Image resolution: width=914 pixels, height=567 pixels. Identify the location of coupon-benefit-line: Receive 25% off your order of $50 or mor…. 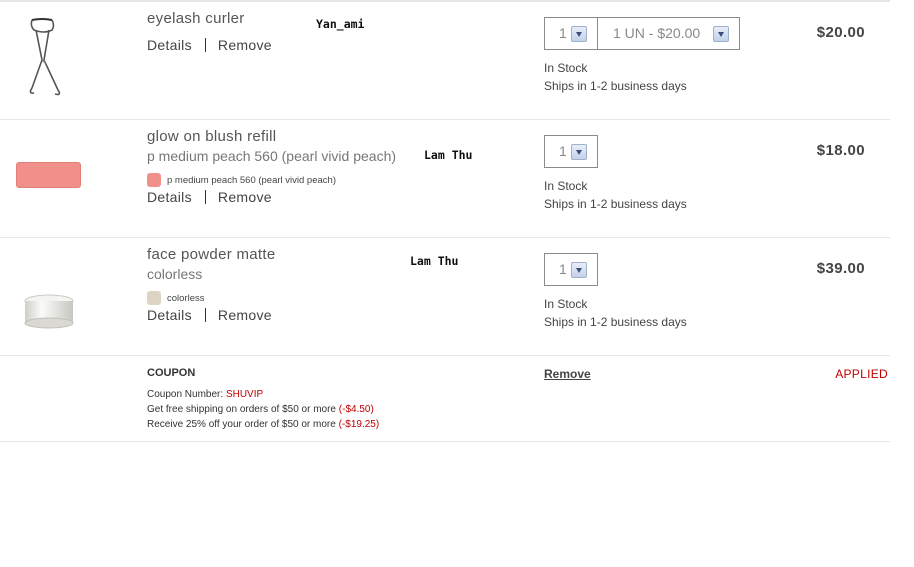
(263, 424).